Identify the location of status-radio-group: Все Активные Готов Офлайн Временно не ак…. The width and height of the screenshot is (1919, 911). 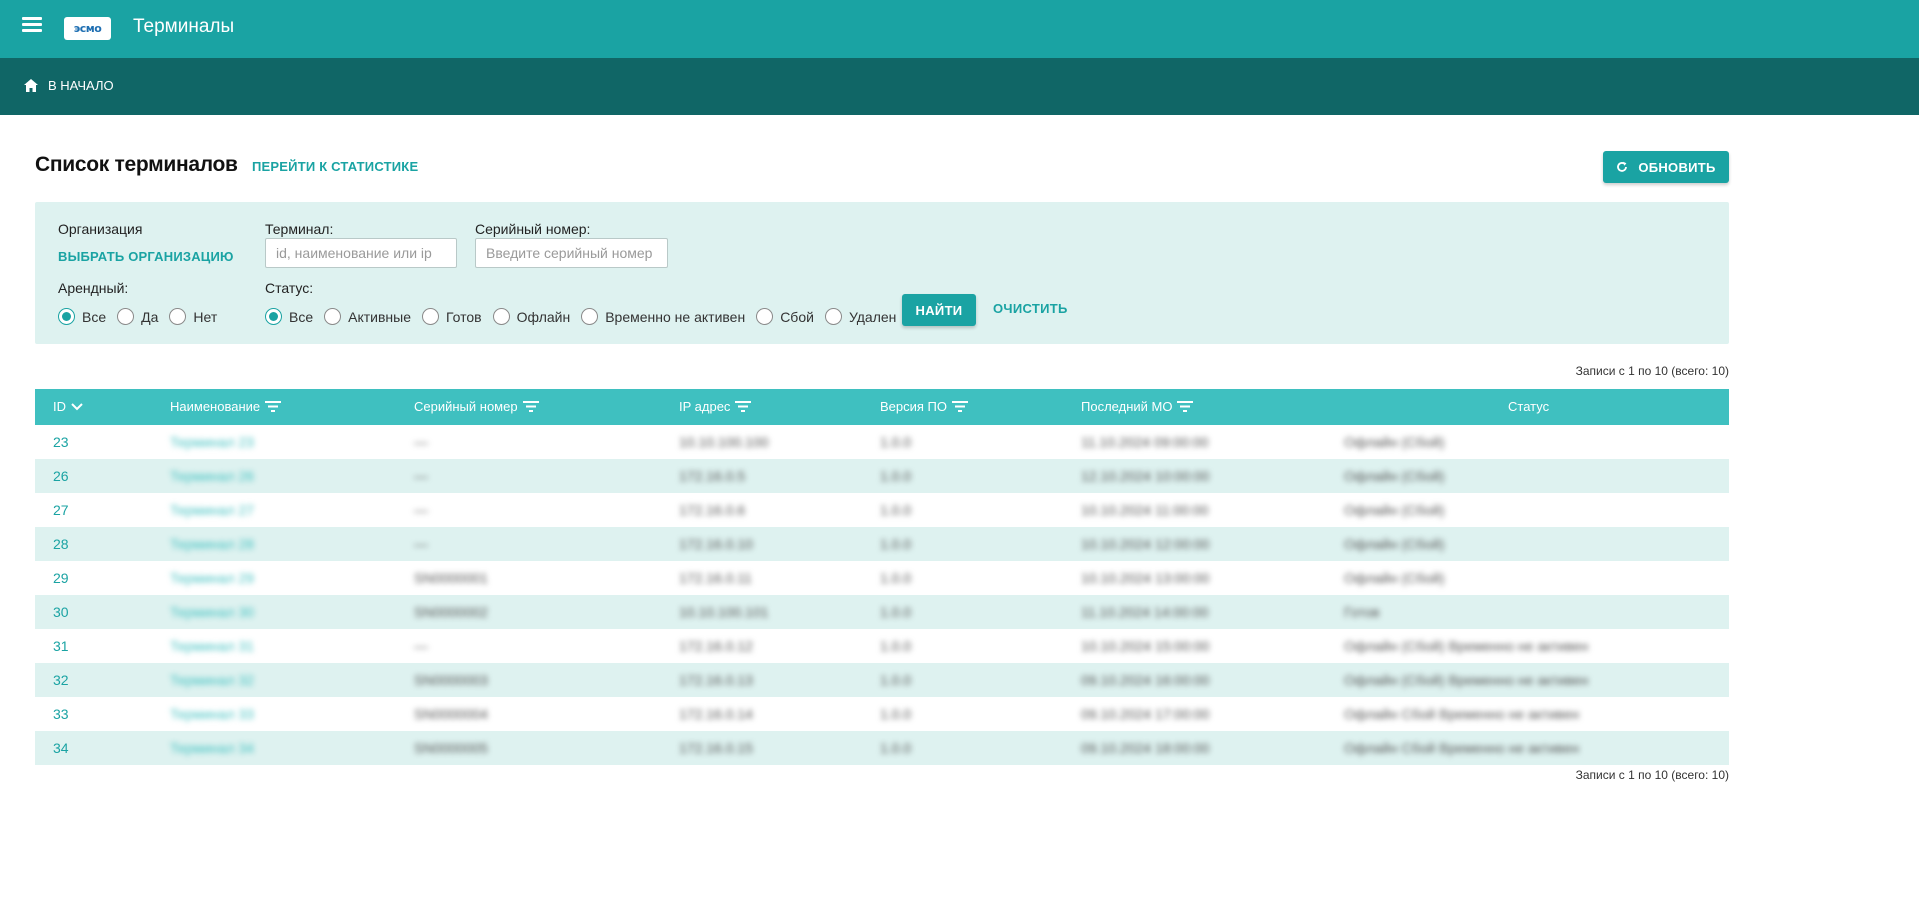
(586, 316).